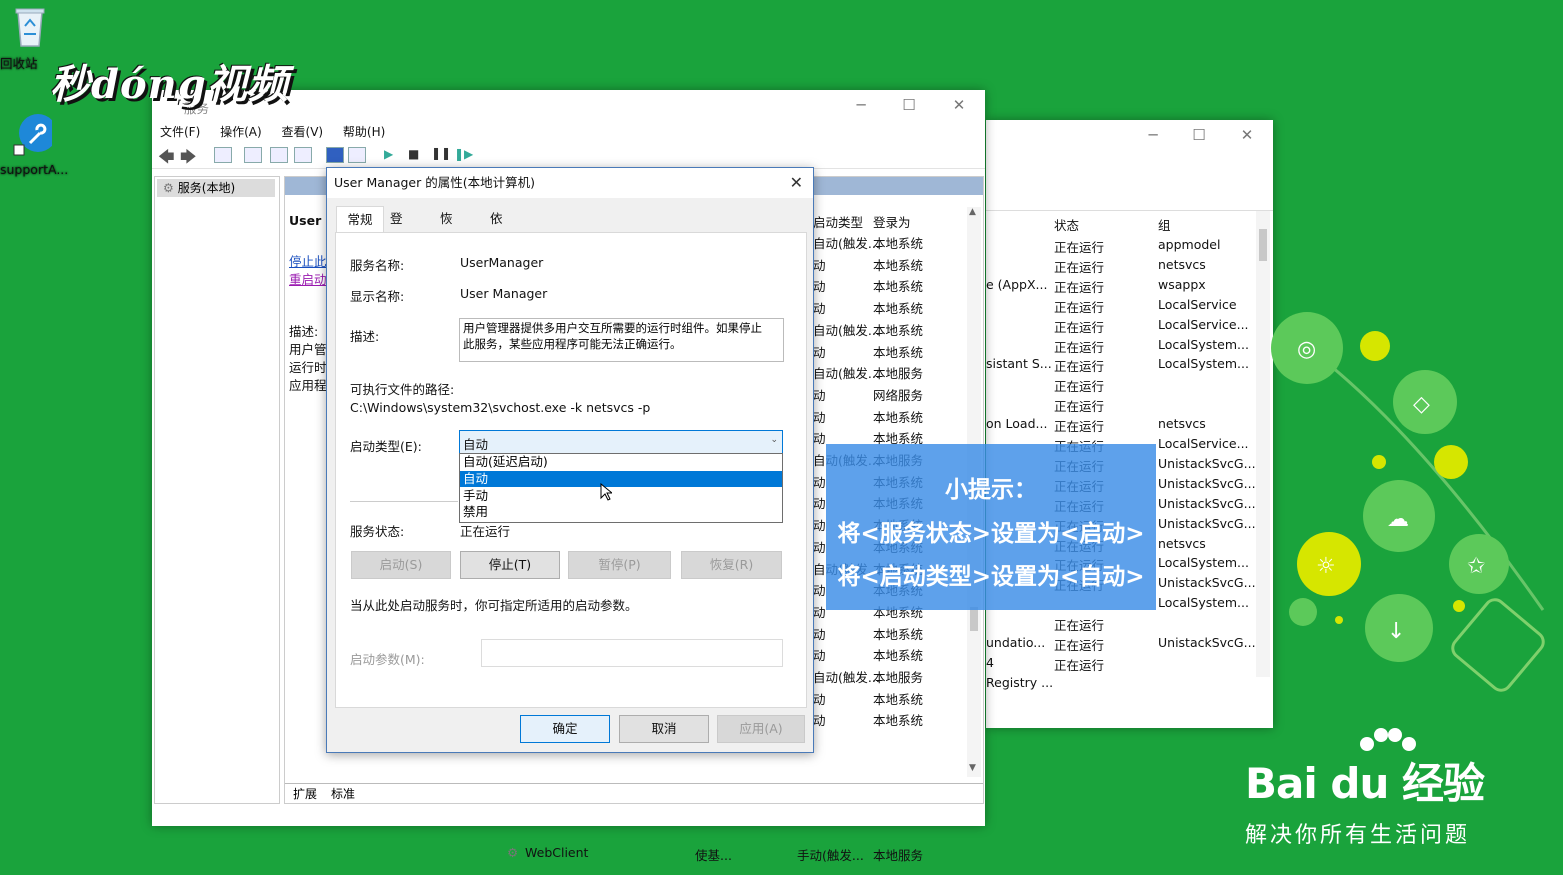 Image resolution: width=1563 pixels, height=875 pixels. What do you see at coordinates (898, 855) in the screenshot?
I see `webclient-logon: 本地服务` at bounding box center [898, 855].